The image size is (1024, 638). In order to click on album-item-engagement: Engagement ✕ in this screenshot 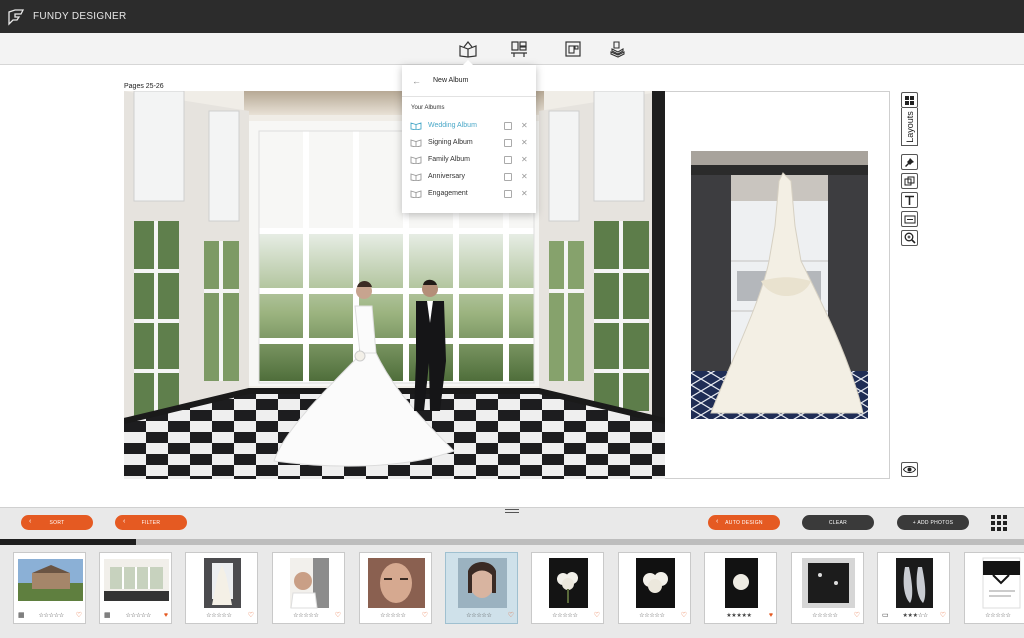, I will do `click(469, 193)`.